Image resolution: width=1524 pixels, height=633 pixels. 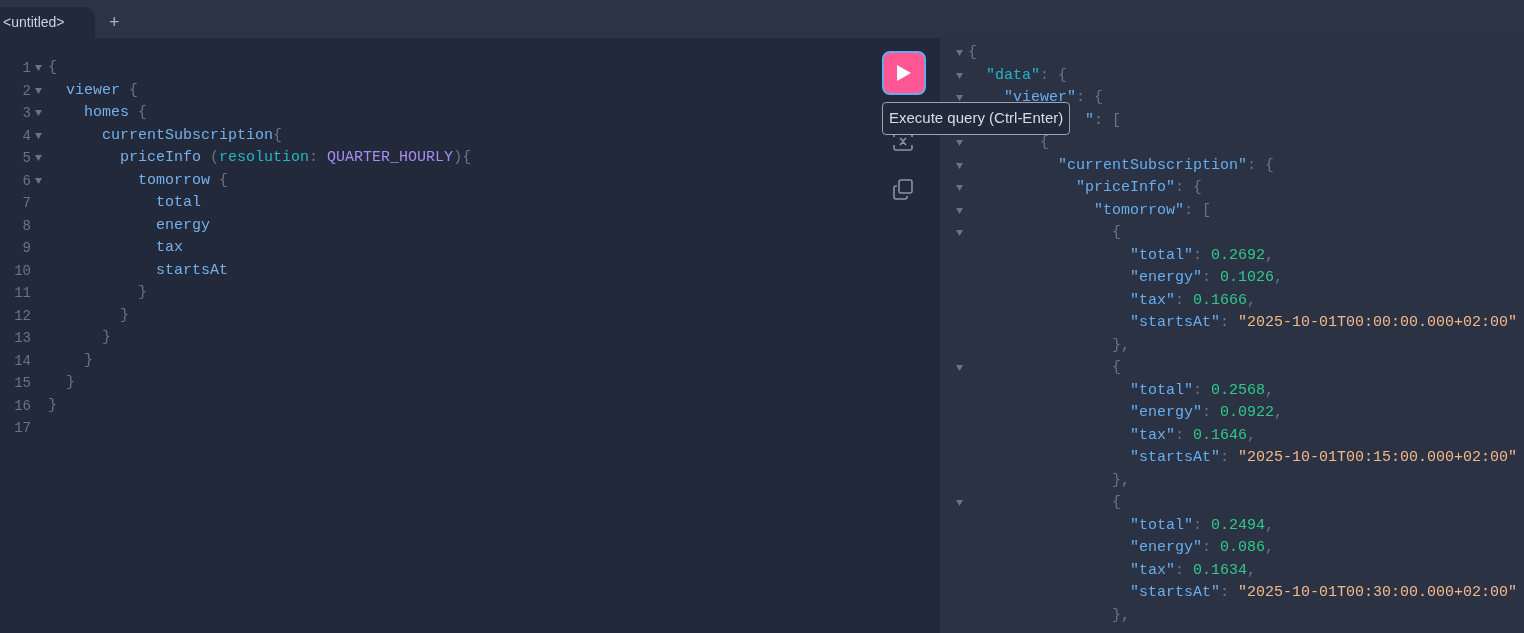 What do you see at coordinates (114, 22) in the screenshot?
I see `new-tab-button: +` at bounding box center [114, 22].